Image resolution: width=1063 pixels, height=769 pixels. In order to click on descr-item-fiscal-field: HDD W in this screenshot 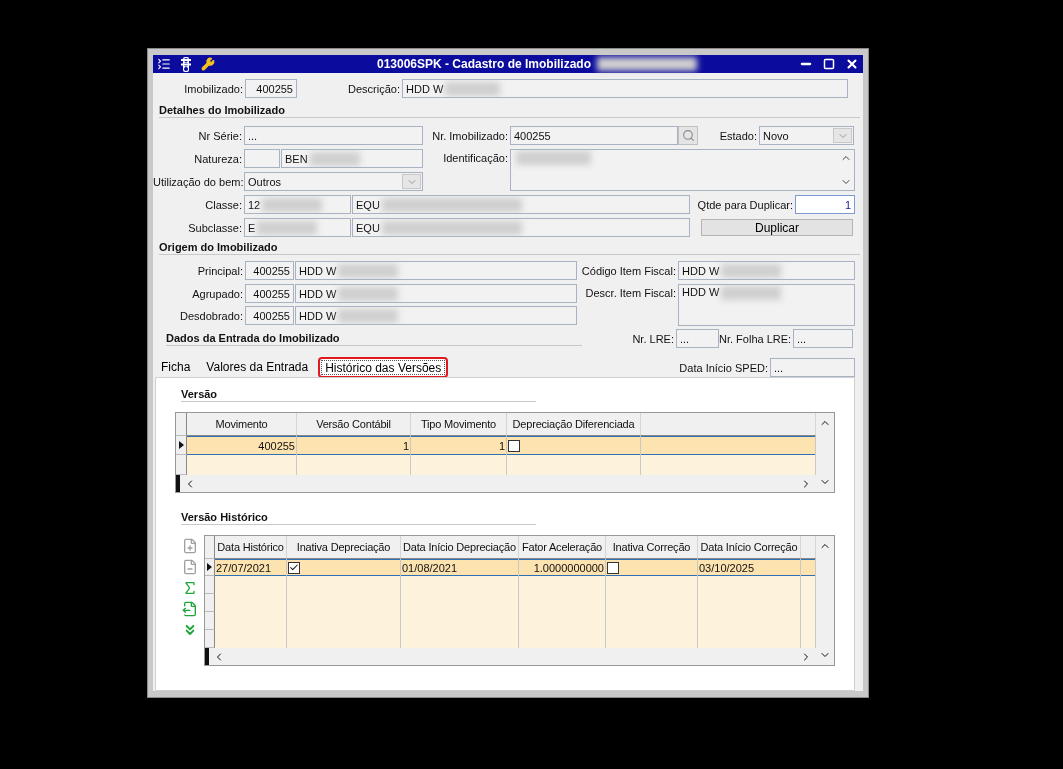, I will do `click(766, 305)`.